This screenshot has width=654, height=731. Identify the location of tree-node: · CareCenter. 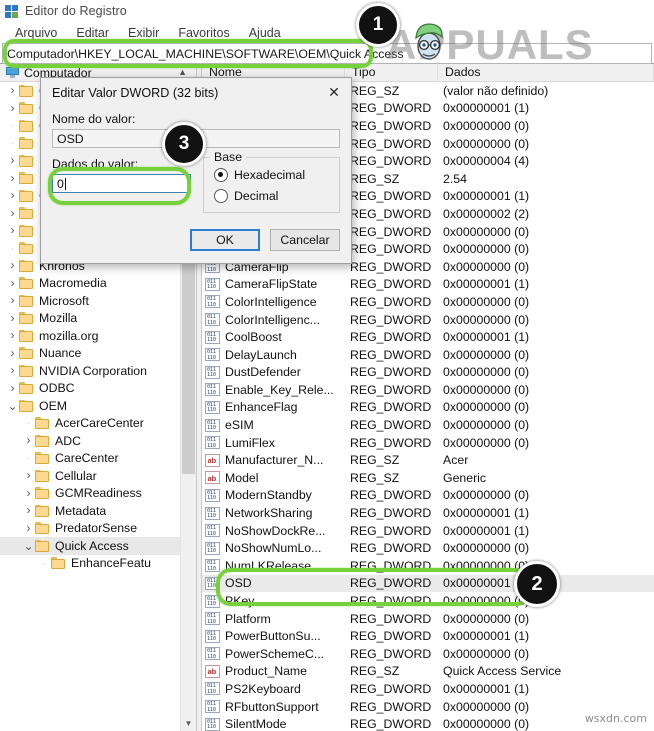
(98, 459).